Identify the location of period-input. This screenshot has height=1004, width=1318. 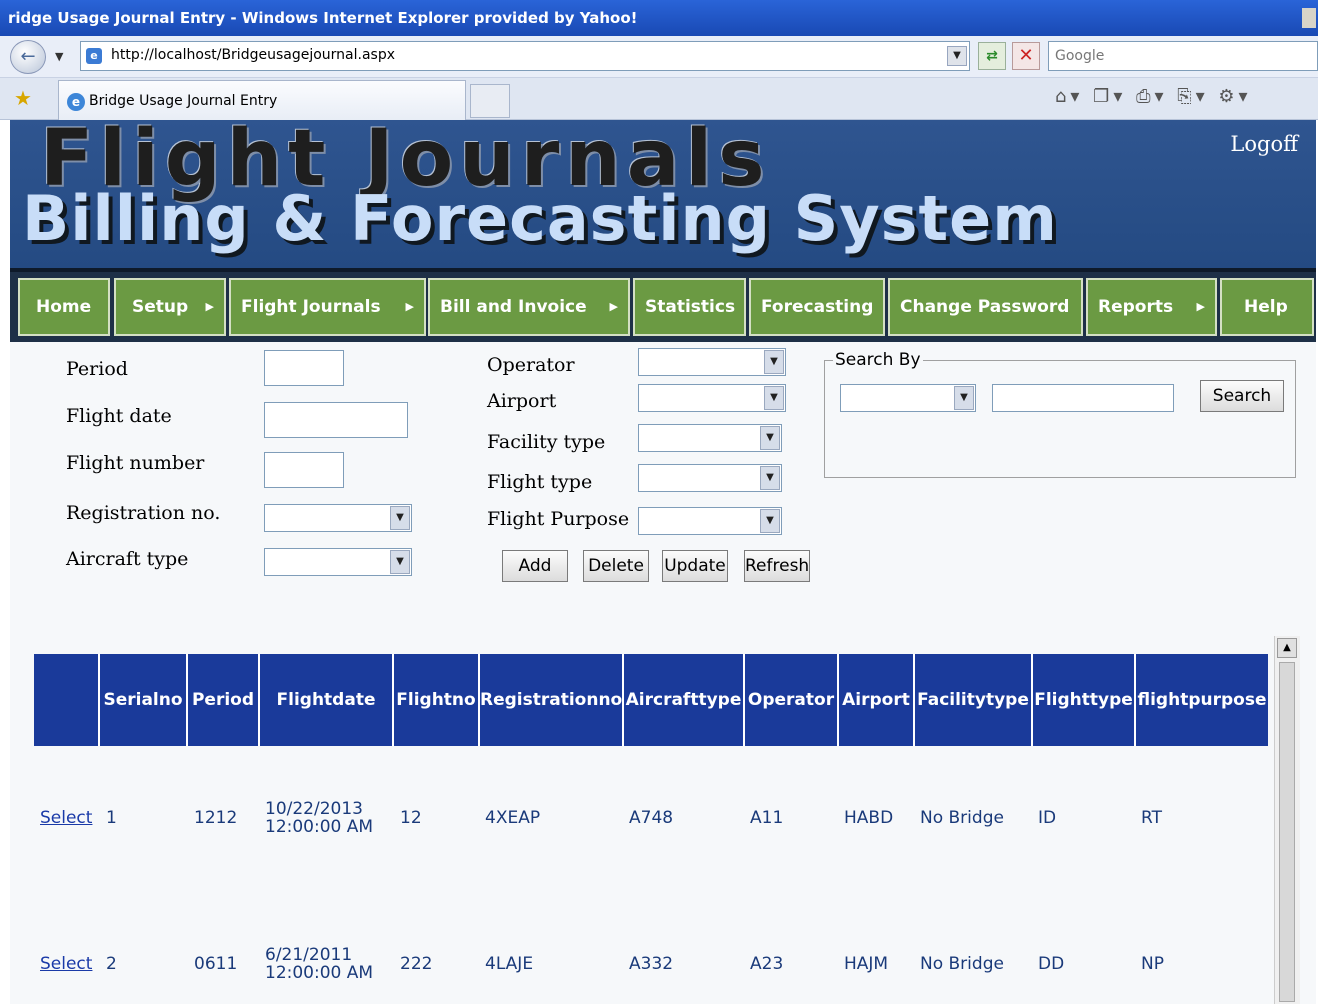
(304, 368).